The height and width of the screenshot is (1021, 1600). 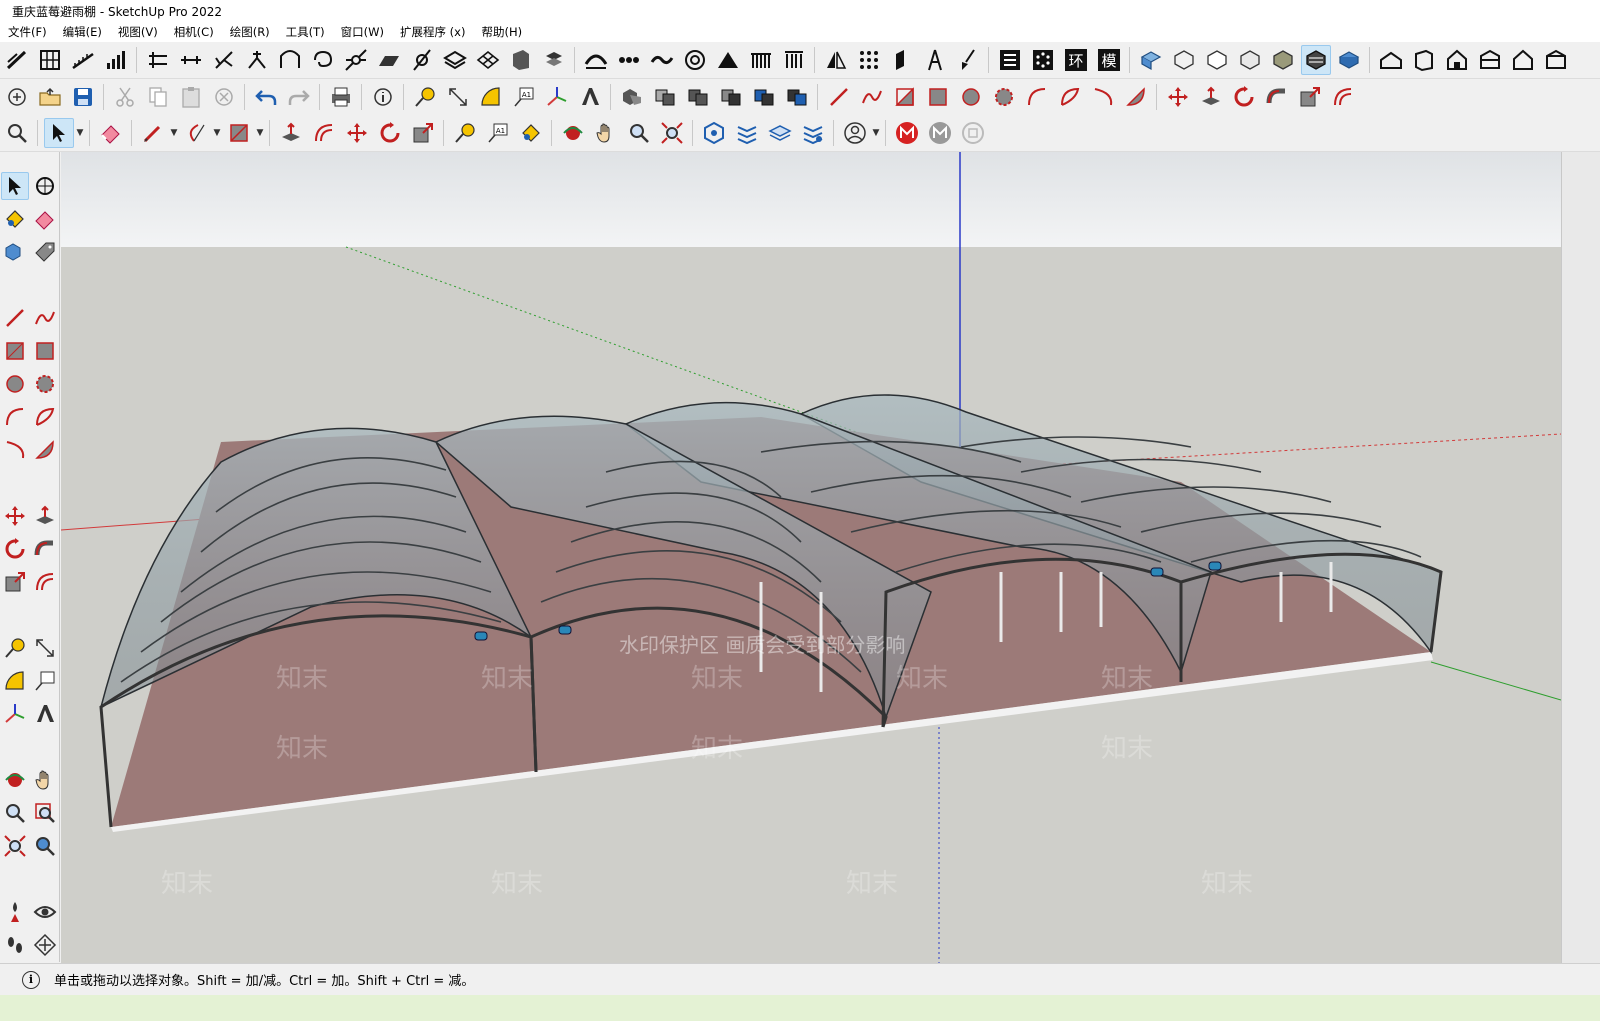 What do you see at coordinates (606, 133) in the screenshot?
I see `pan-tool-icon` at bounding box center [606, 133].